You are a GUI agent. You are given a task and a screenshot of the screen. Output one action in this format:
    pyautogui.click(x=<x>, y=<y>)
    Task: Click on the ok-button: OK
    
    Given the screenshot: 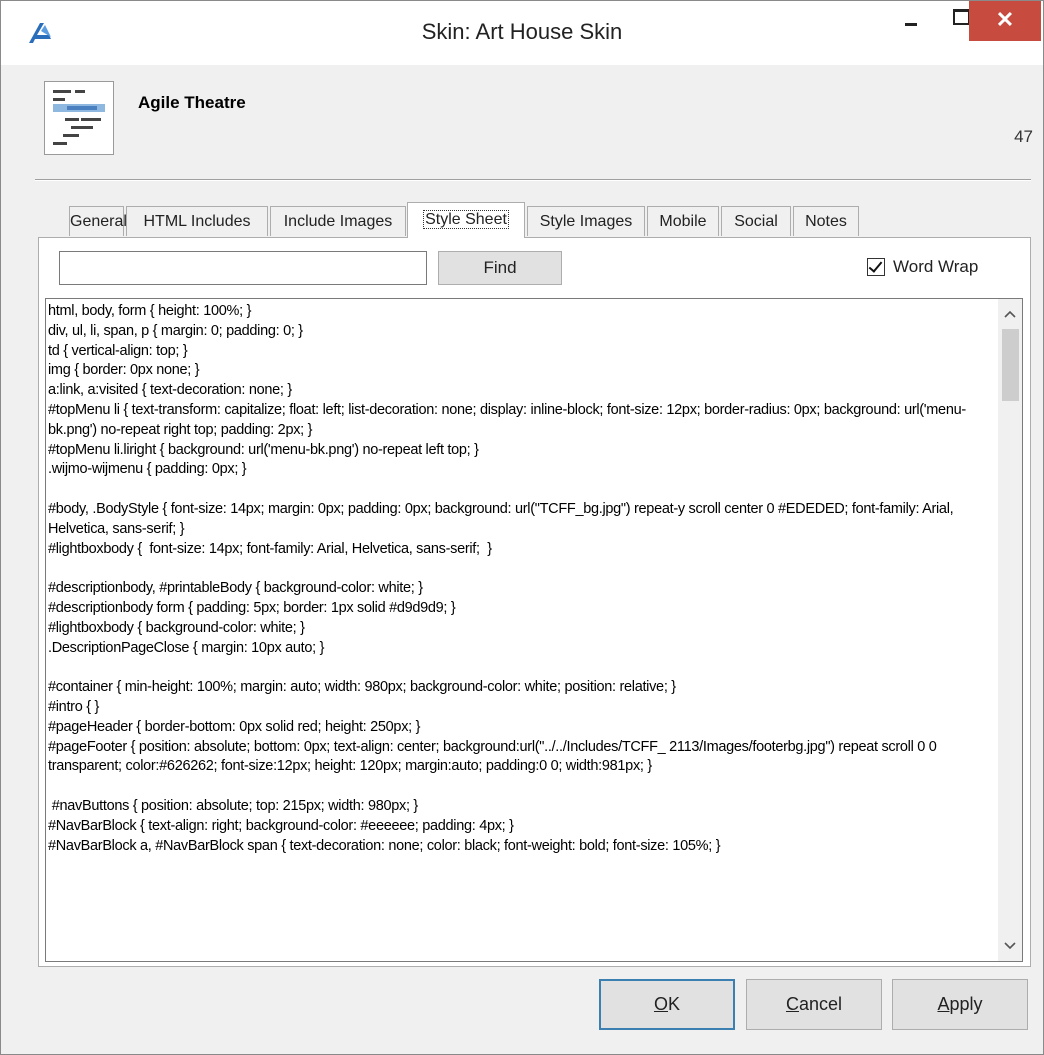 What is the action you would take?
    pyautogui.click(x=667, y=1004)
    